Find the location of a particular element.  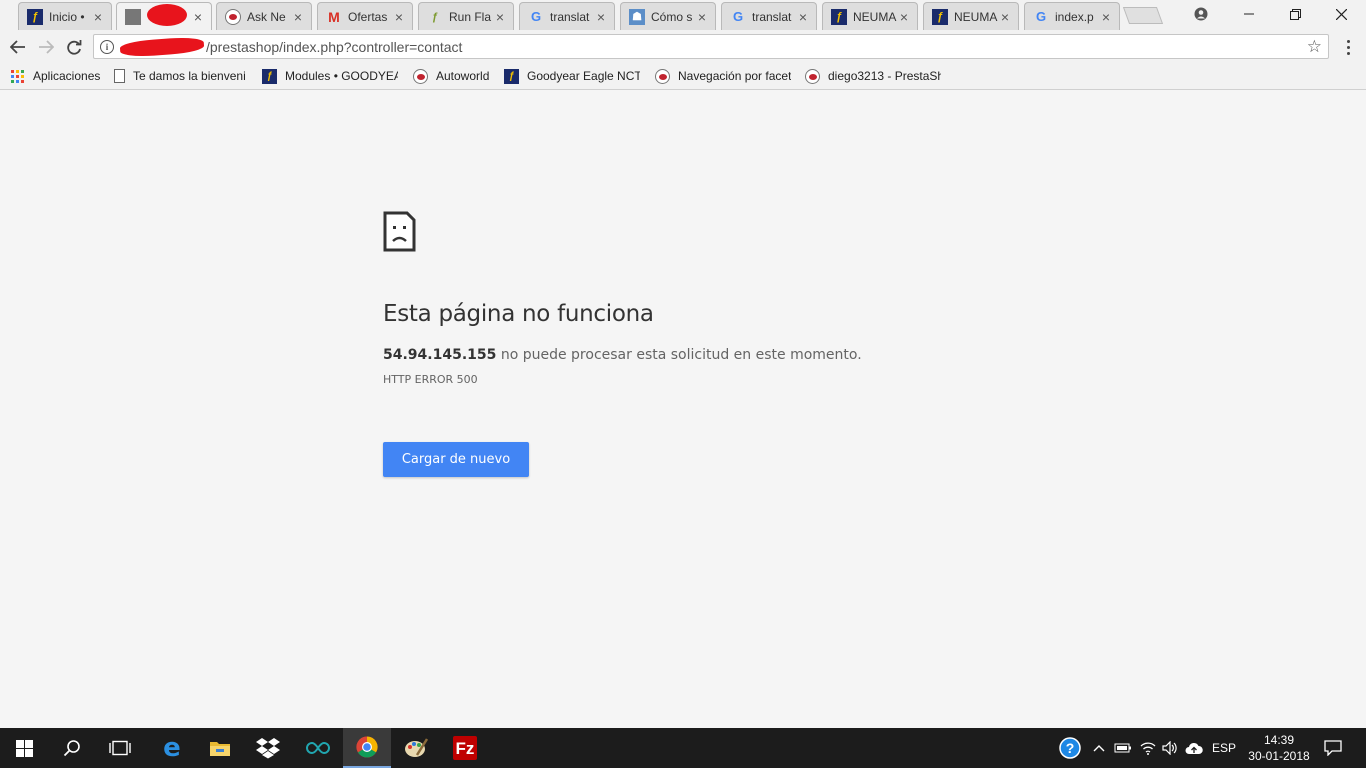

tab-title: Cómo s is located at coordinates (672, 16).